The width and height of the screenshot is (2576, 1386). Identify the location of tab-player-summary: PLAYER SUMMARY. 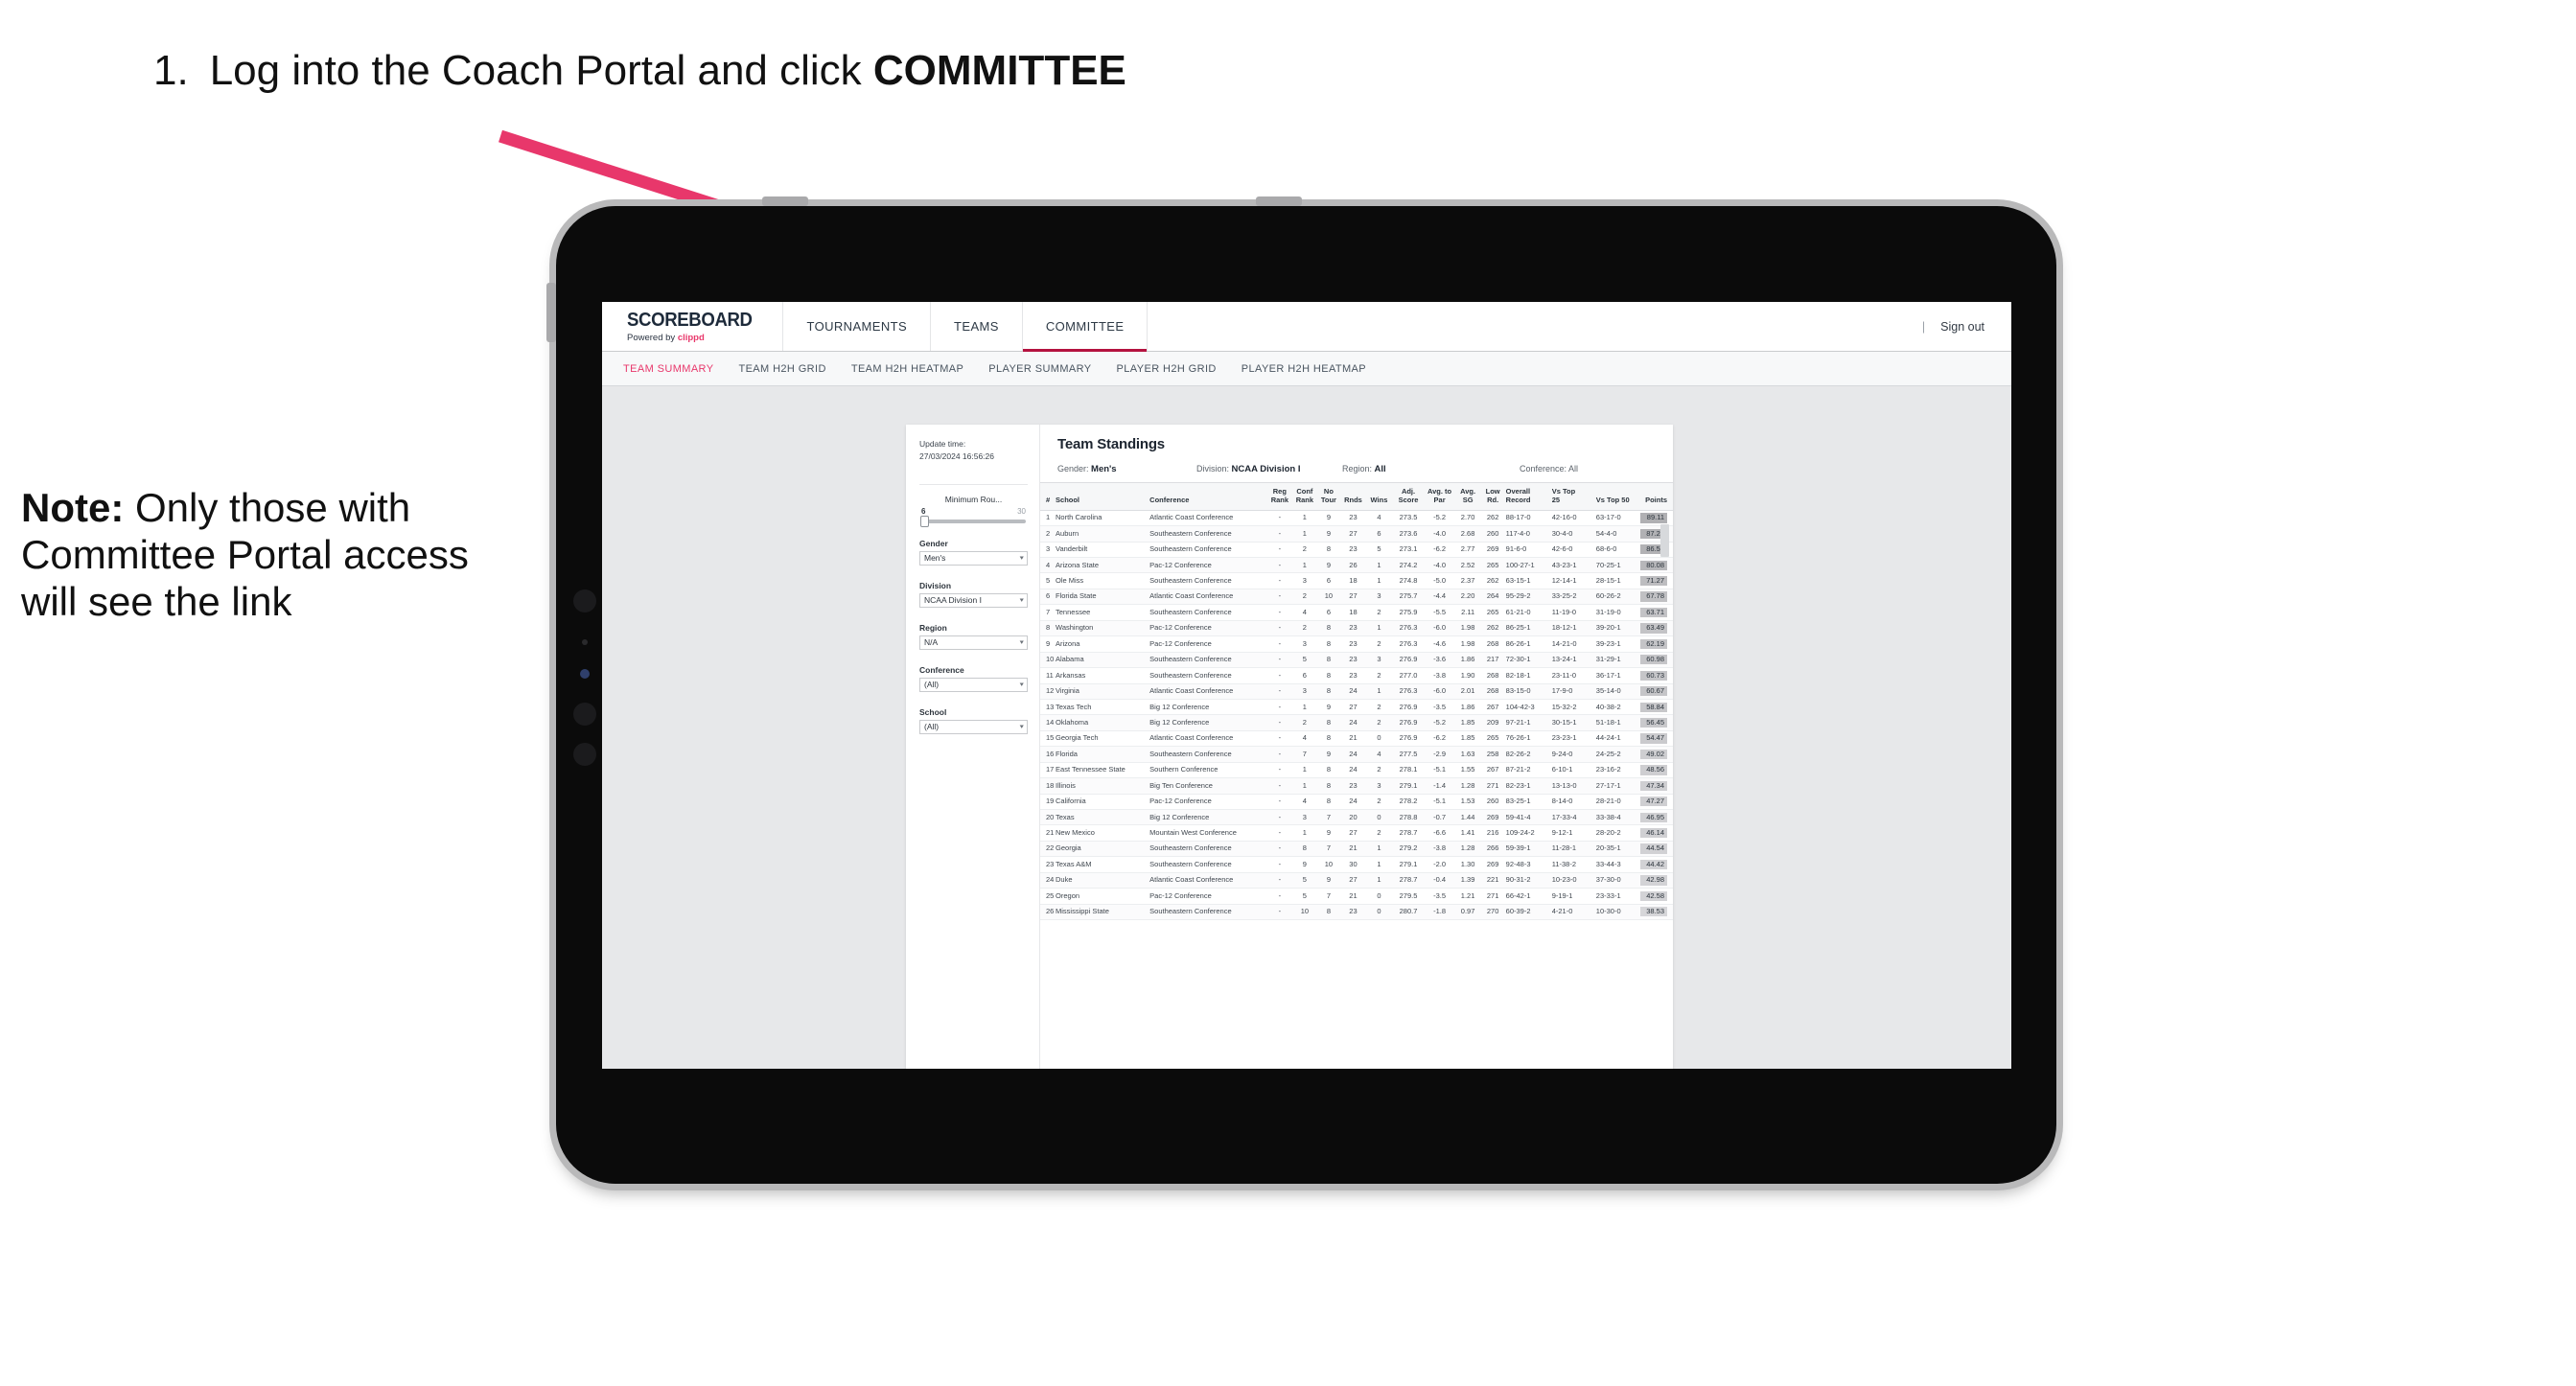
(1039, 369).